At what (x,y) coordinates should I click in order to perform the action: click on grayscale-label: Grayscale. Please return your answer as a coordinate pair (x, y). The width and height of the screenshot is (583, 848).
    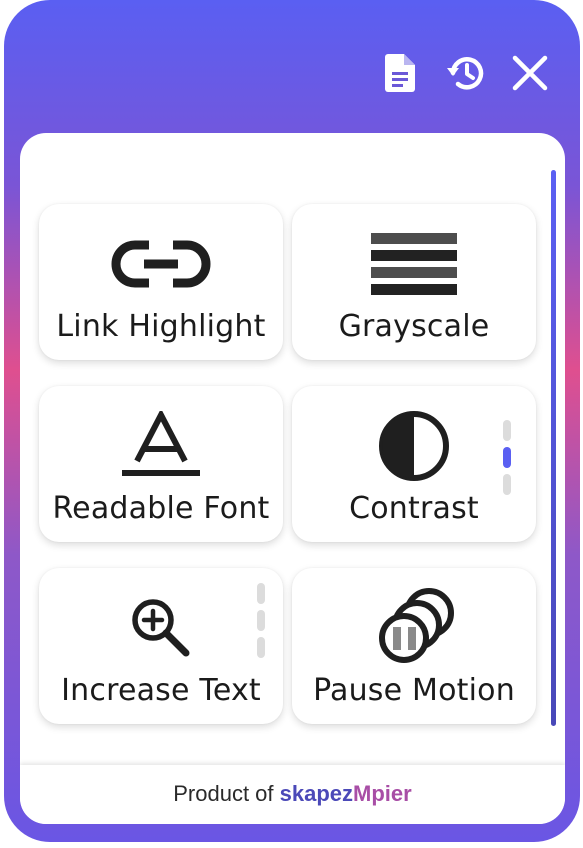
    Looking at the image, I should click on (414, 326).